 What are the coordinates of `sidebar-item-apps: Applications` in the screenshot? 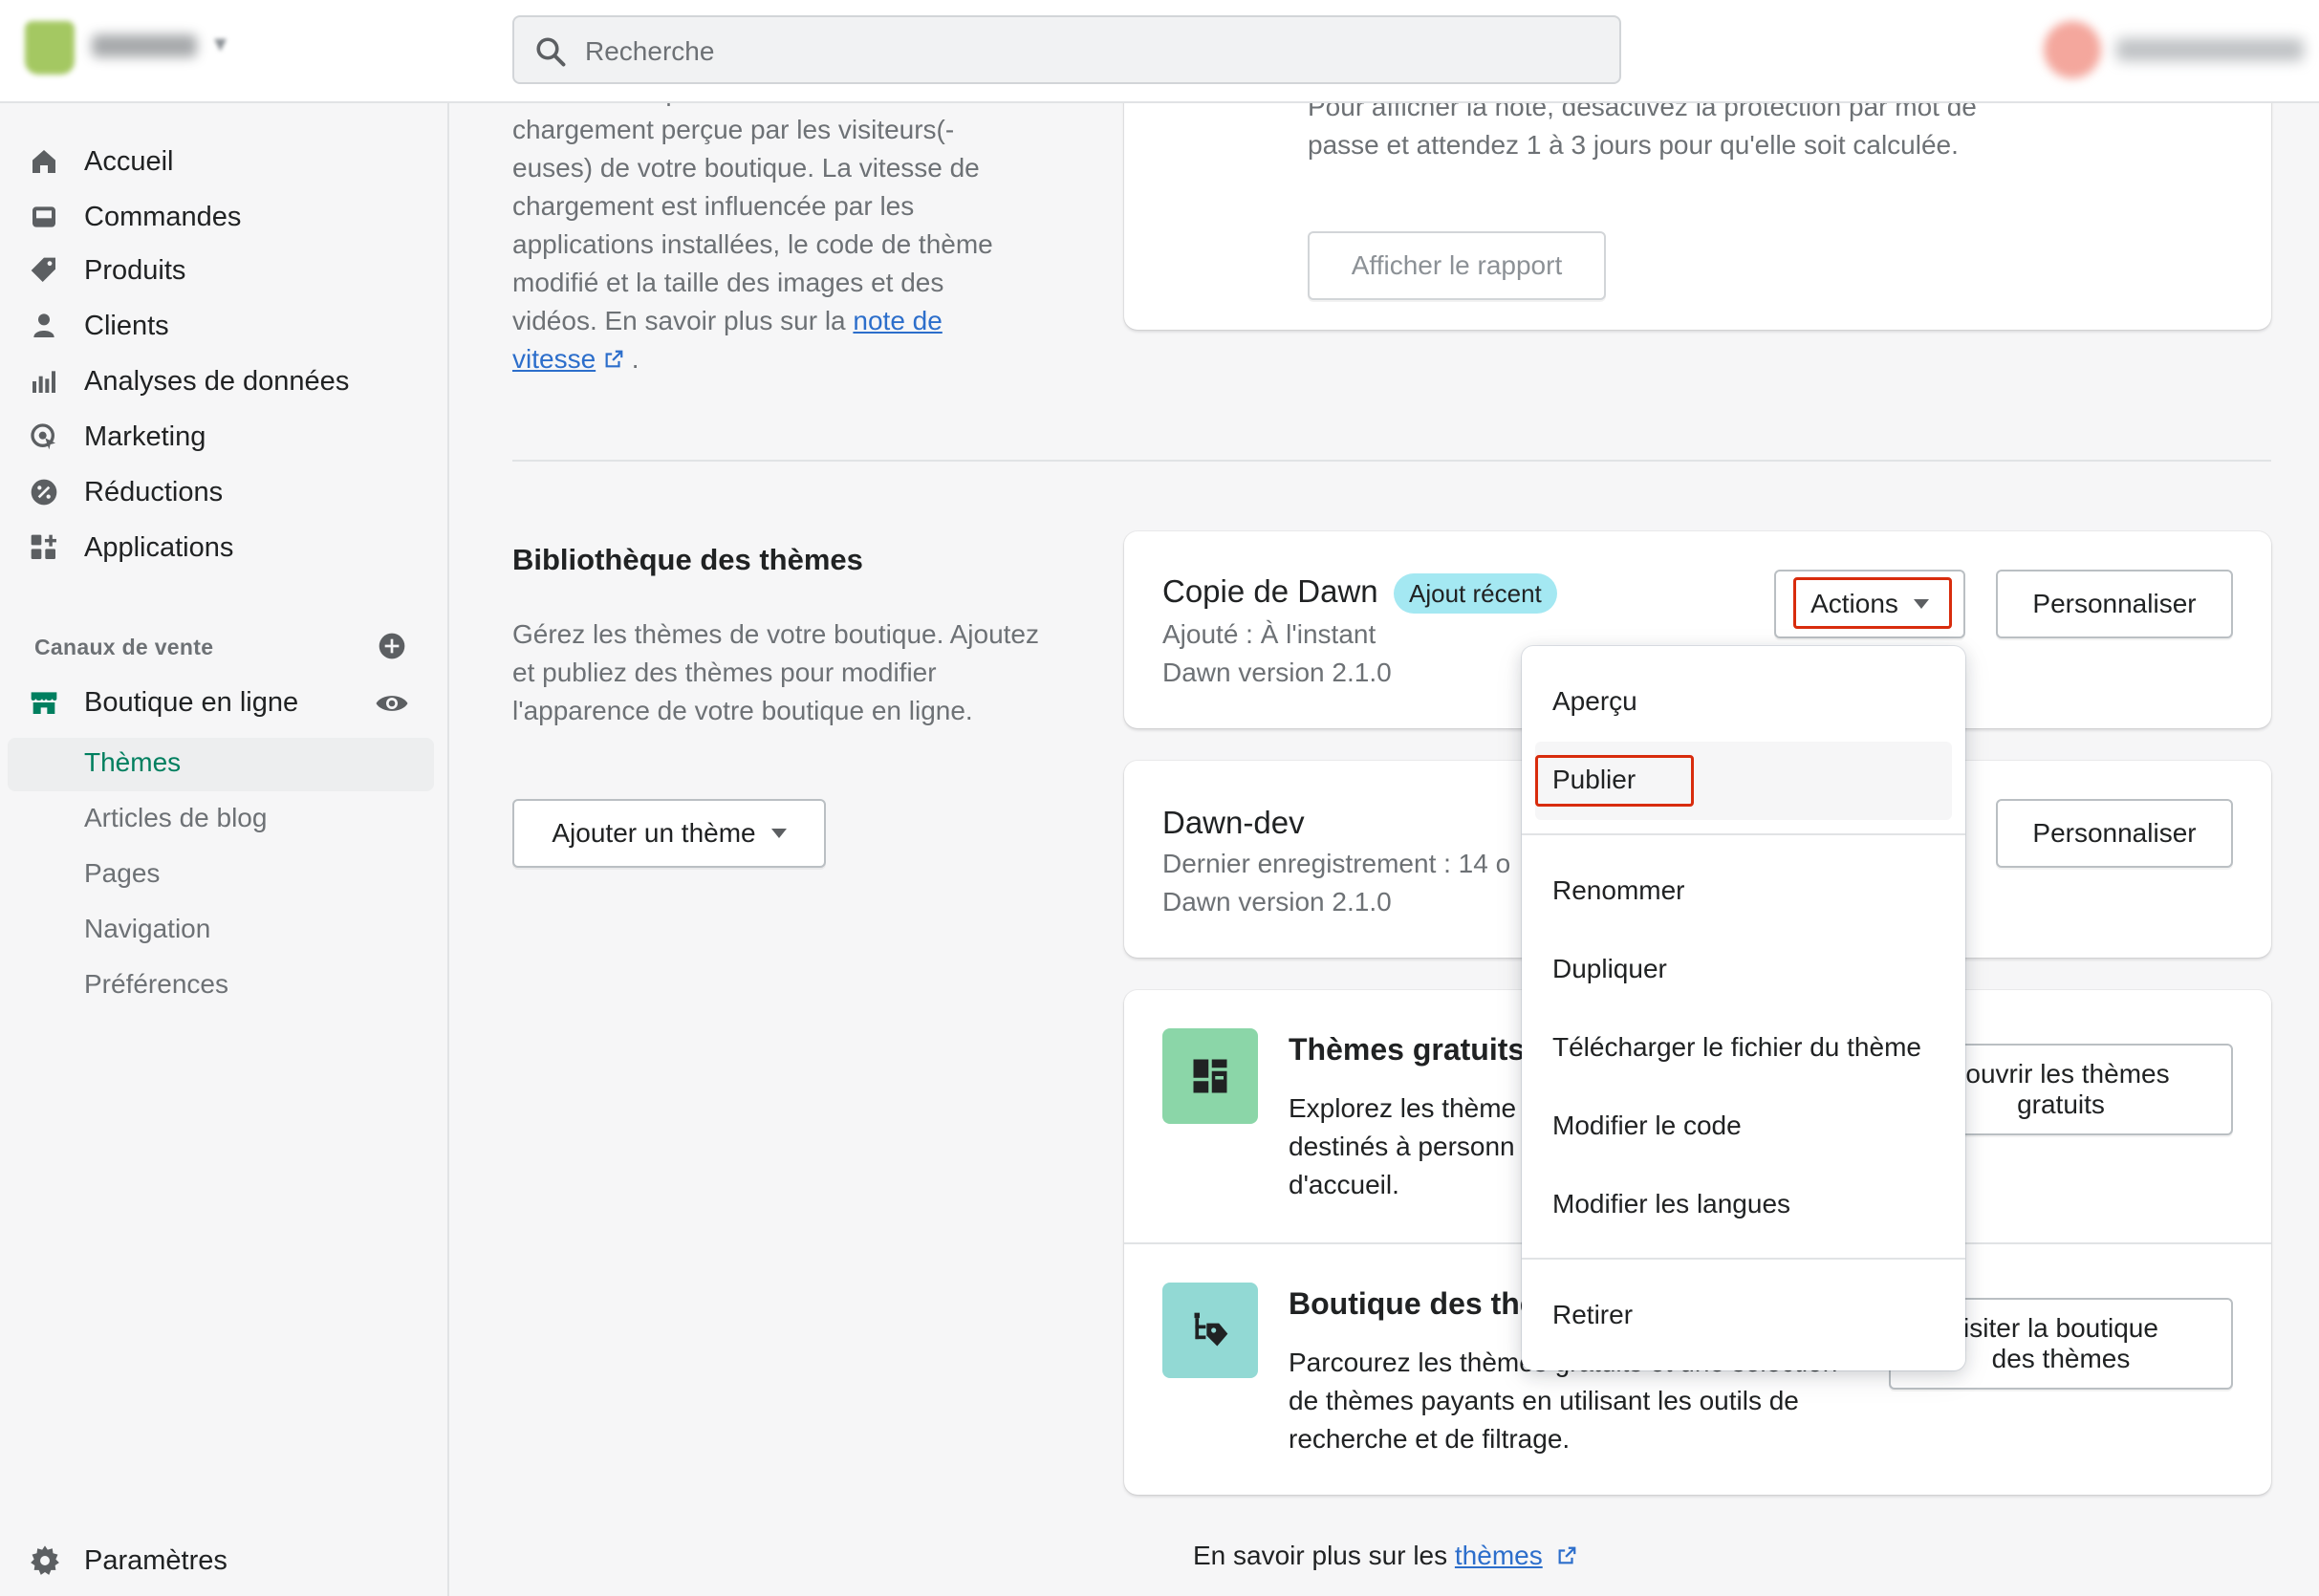 It's located at (229, 548).